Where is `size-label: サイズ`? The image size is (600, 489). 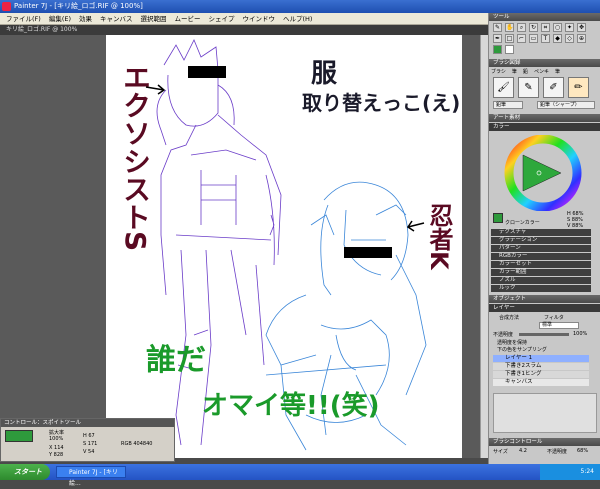
size-label: サイズ is located at coordinates (500, 452).